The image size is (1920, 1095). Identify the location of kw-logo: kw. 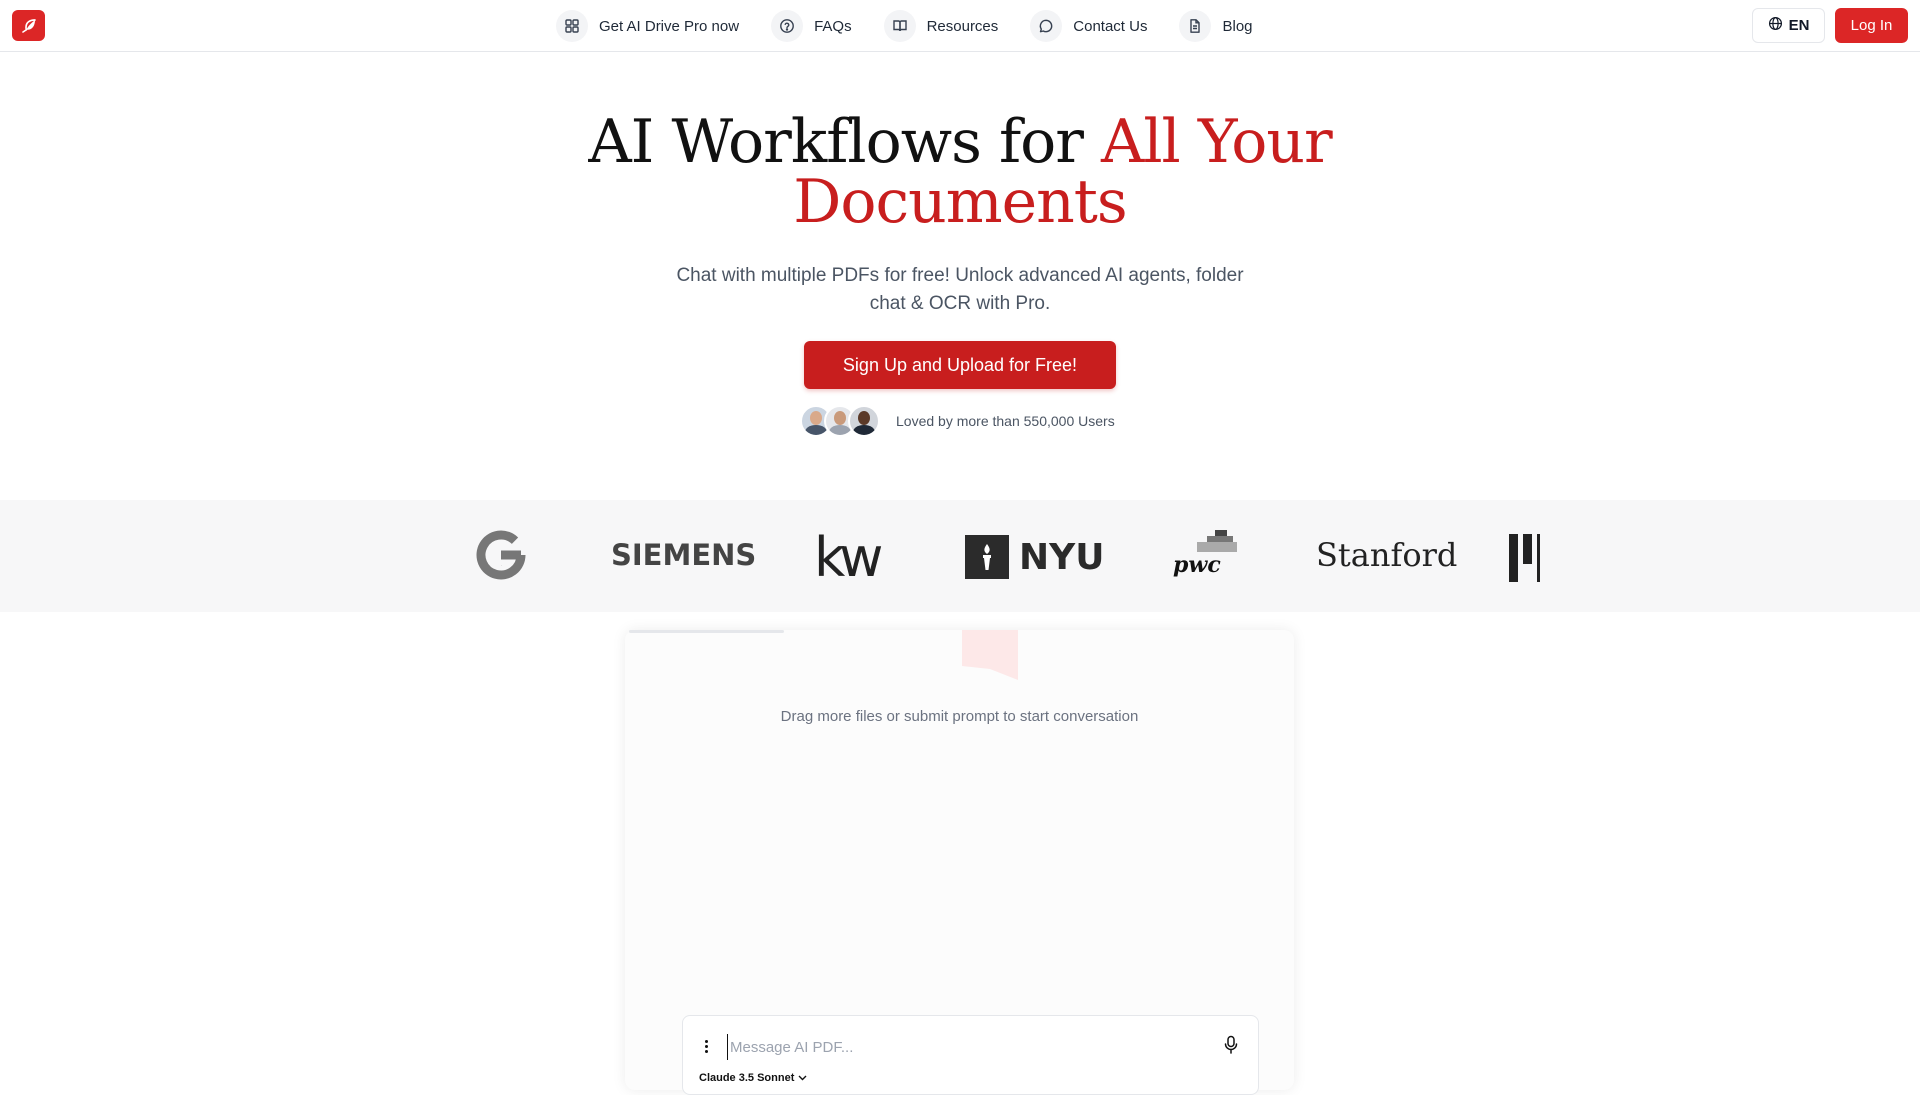
(848, 557).